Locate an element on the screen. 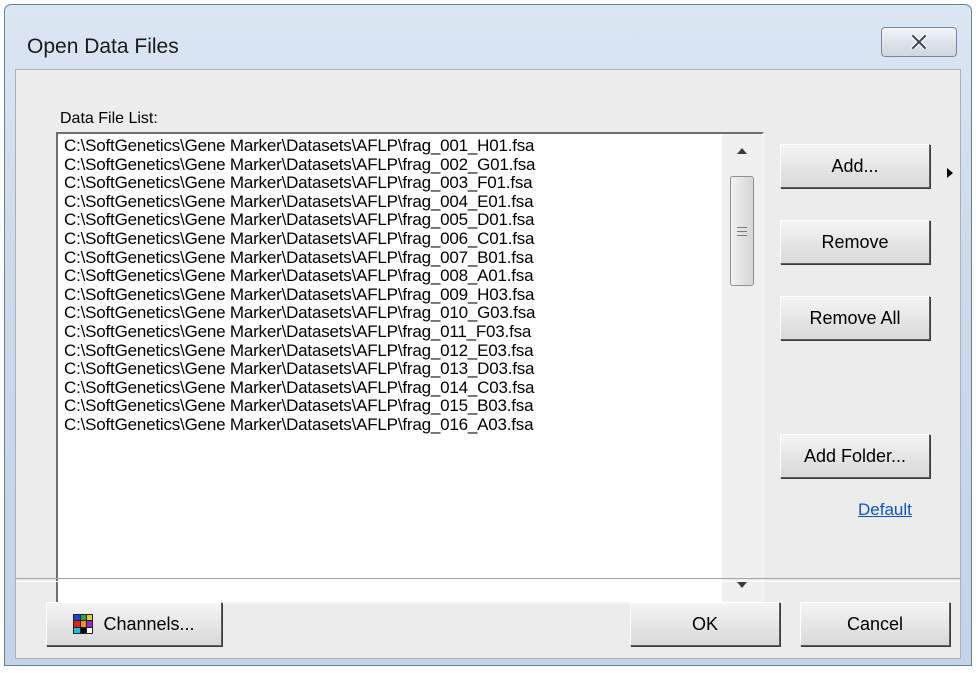  close-icon is located at coordinates (919, 42).